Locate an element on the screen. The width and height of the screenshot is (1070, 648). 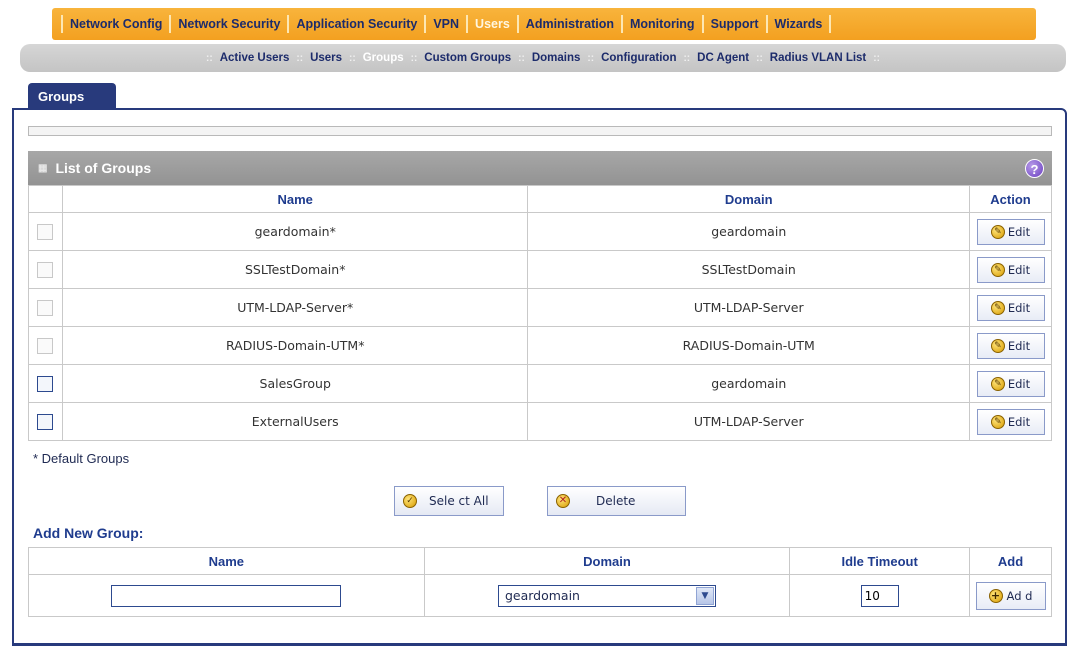
group-name-input is located at coordinates (226, 595).